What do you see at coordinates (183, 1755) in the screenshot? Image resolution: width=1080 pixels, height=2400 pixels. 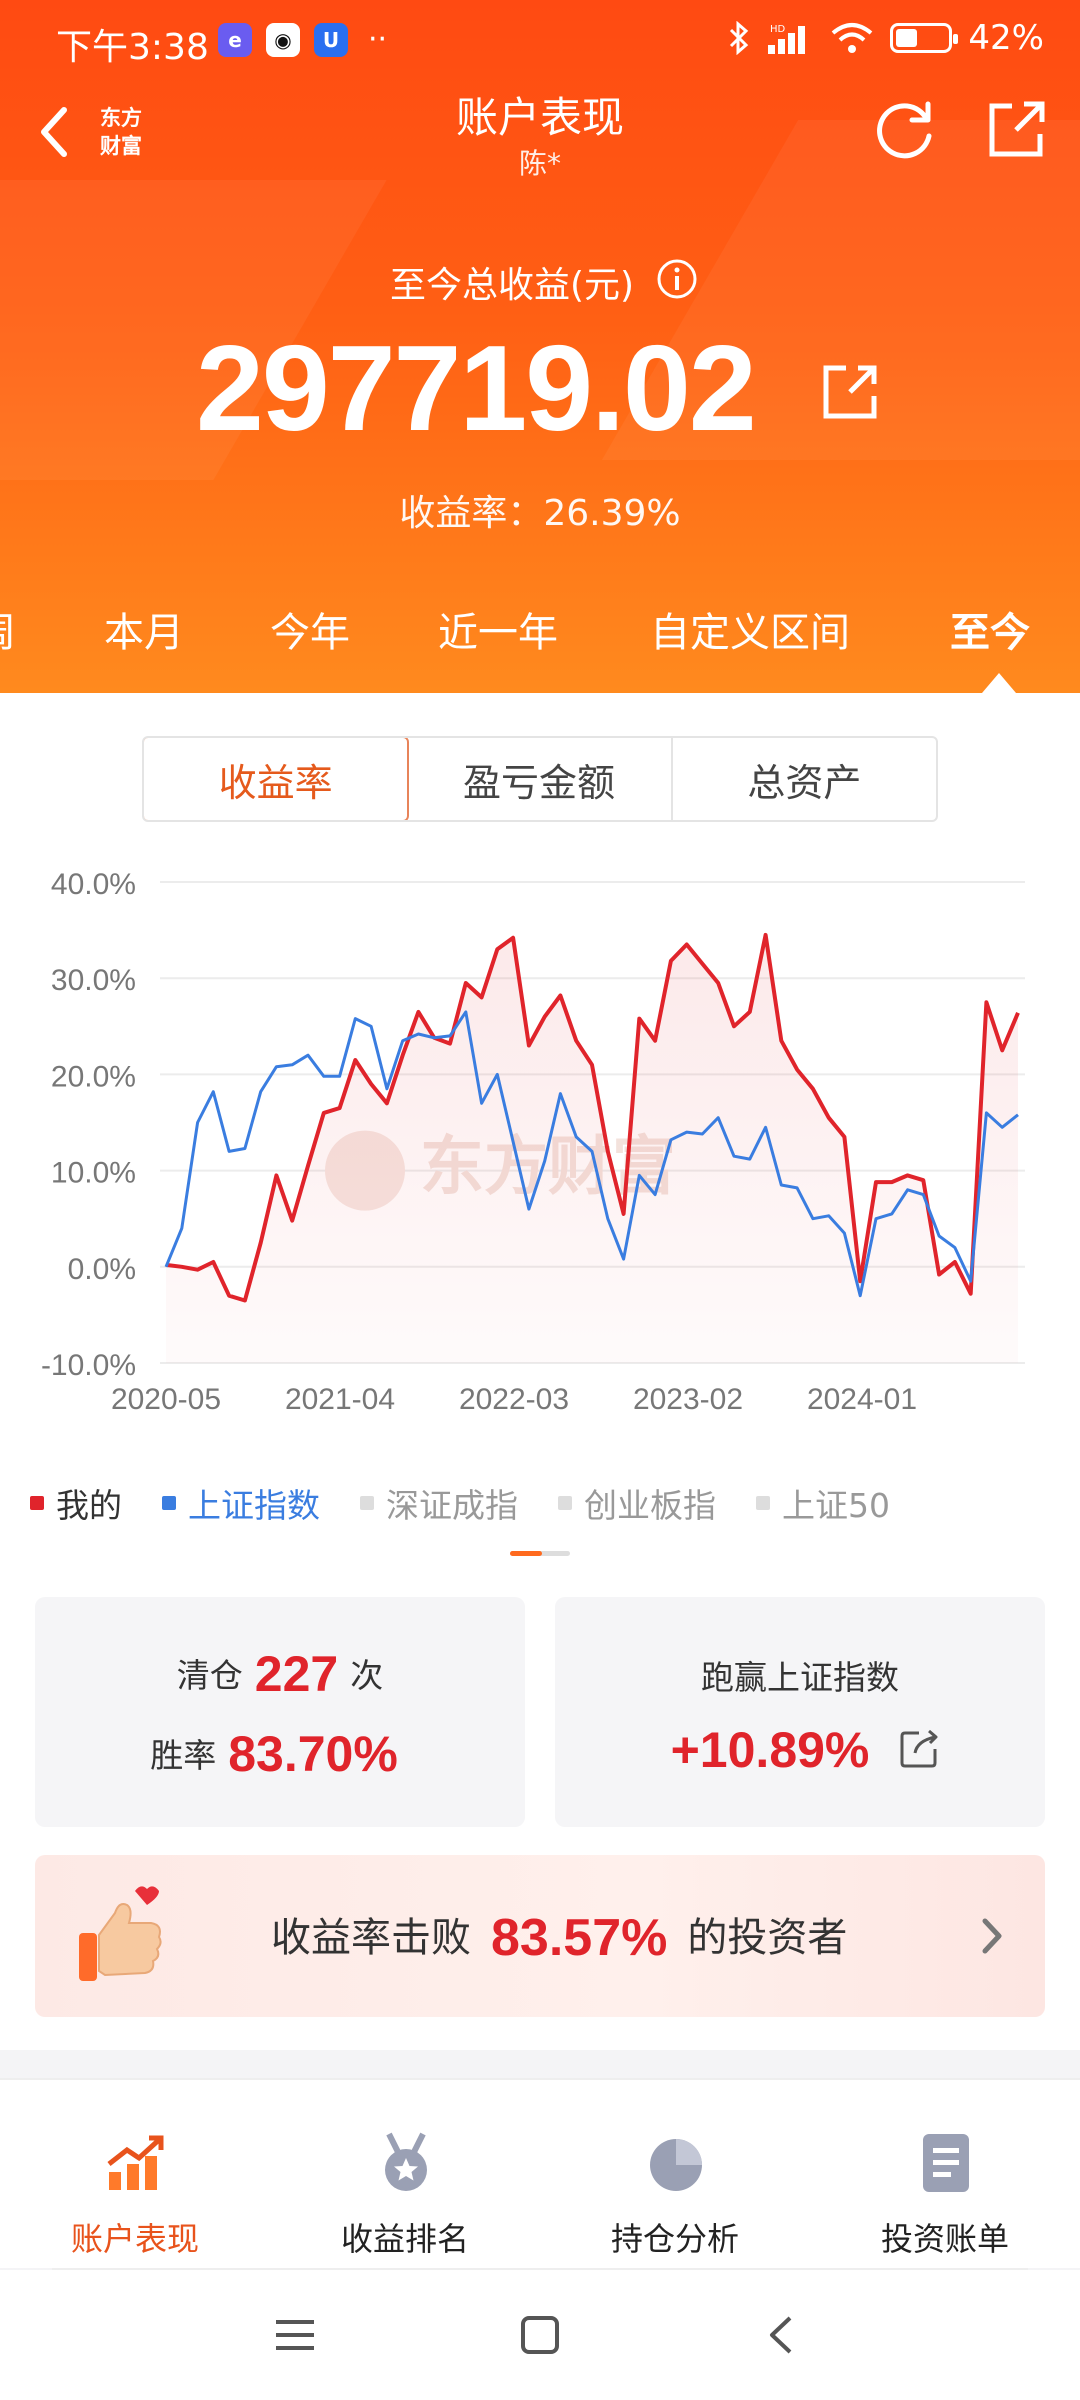 I see `win-label: 胜率` at bounding box center [183, 1755].